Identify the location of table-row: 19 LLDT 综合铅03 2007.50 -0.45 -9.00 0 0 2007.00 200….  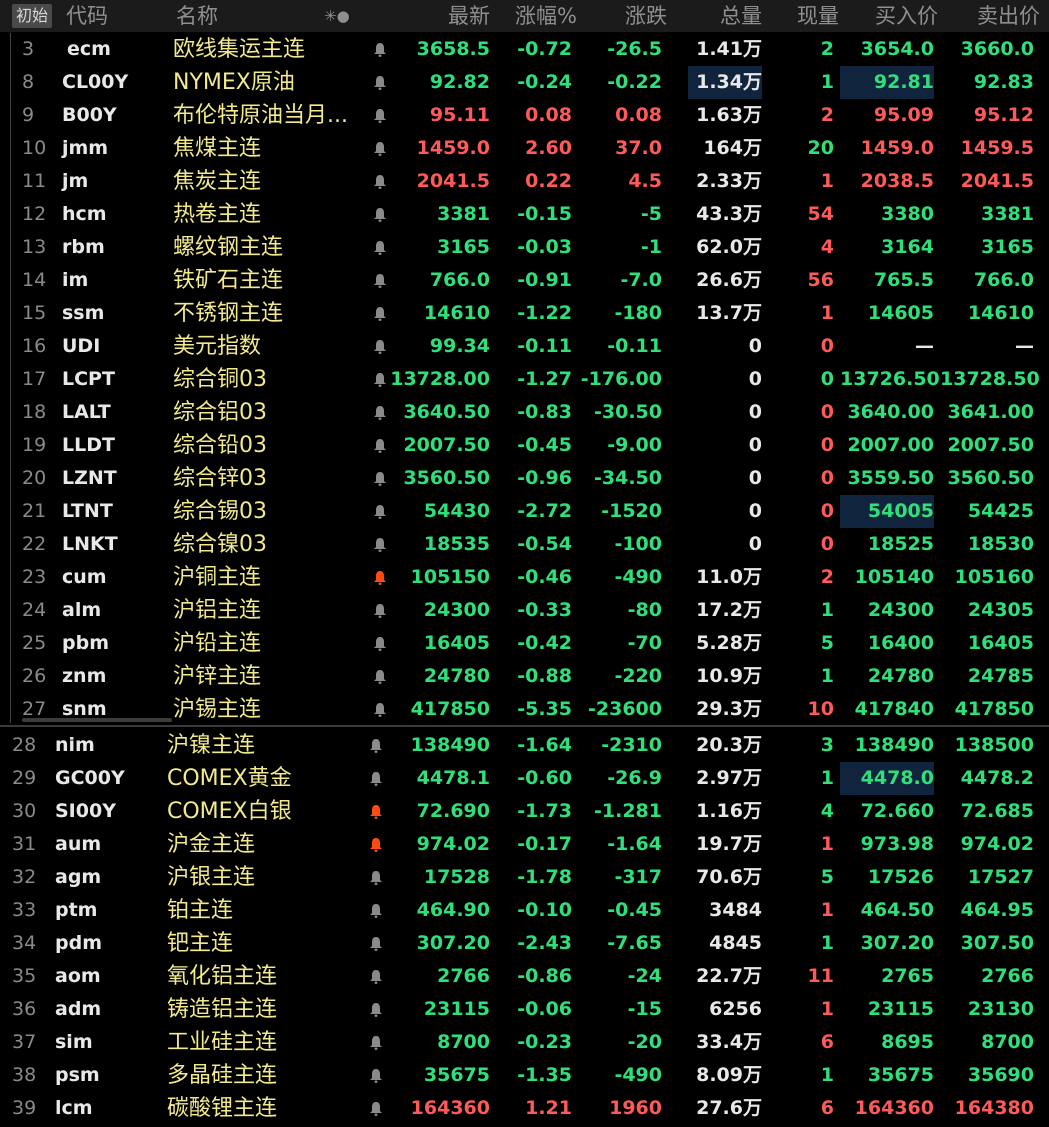
(524, 445).